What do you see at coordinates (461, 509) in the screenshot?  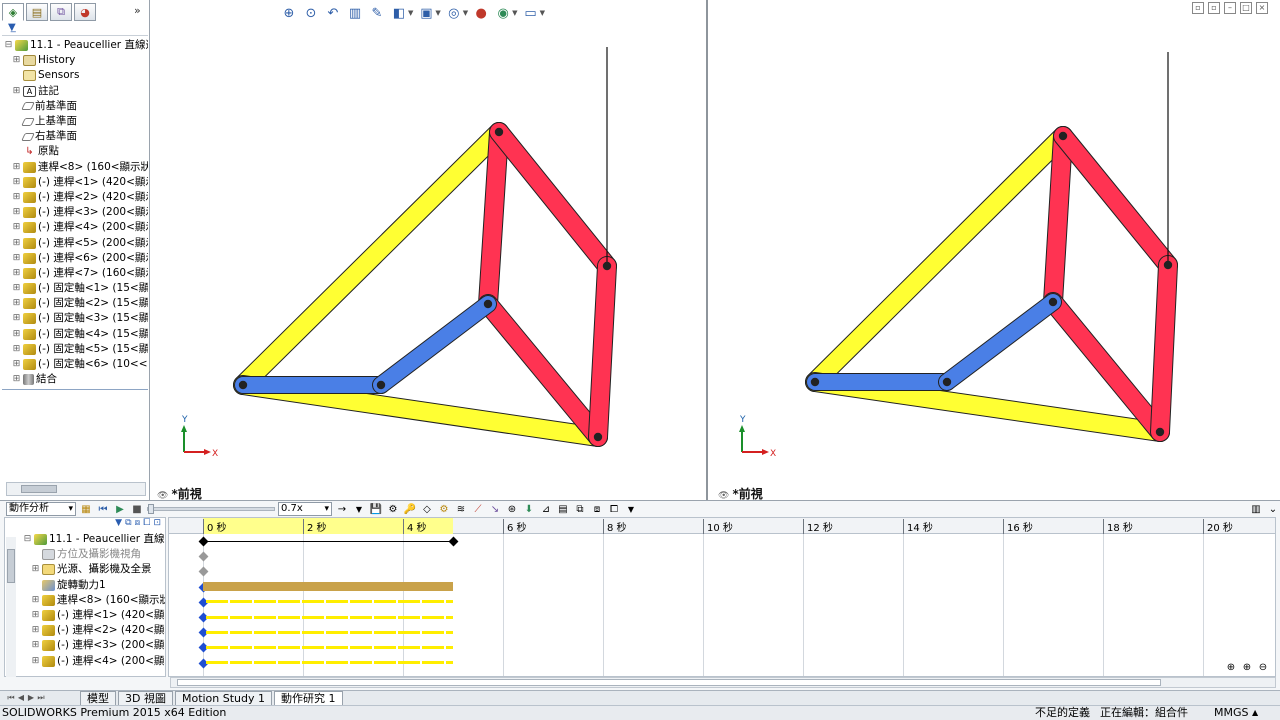 I see `spring-icon: ≋` at bounding box center [461, 509].